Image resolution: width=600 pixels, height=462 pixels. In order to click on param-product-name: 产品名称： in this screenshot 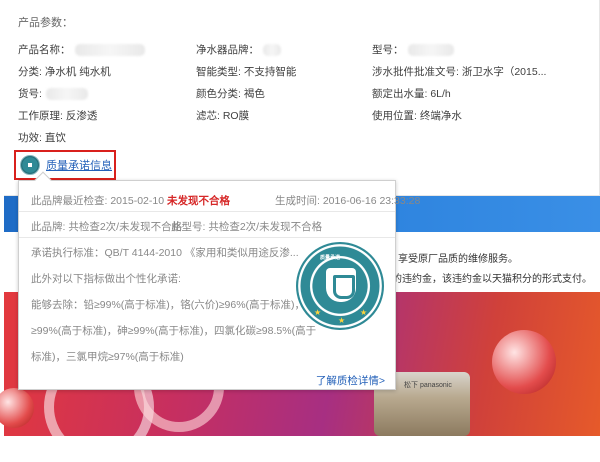, I will do `click(81, 49)`.